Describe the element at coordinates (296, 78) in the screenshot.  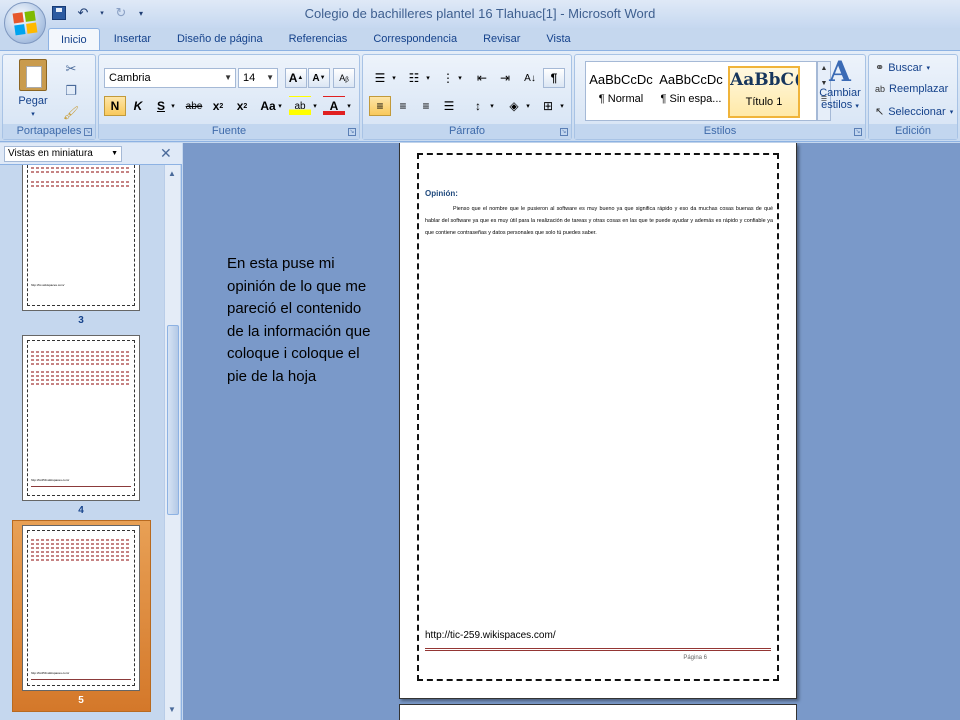
I see `grow-font-icon: A ▲` at that location.